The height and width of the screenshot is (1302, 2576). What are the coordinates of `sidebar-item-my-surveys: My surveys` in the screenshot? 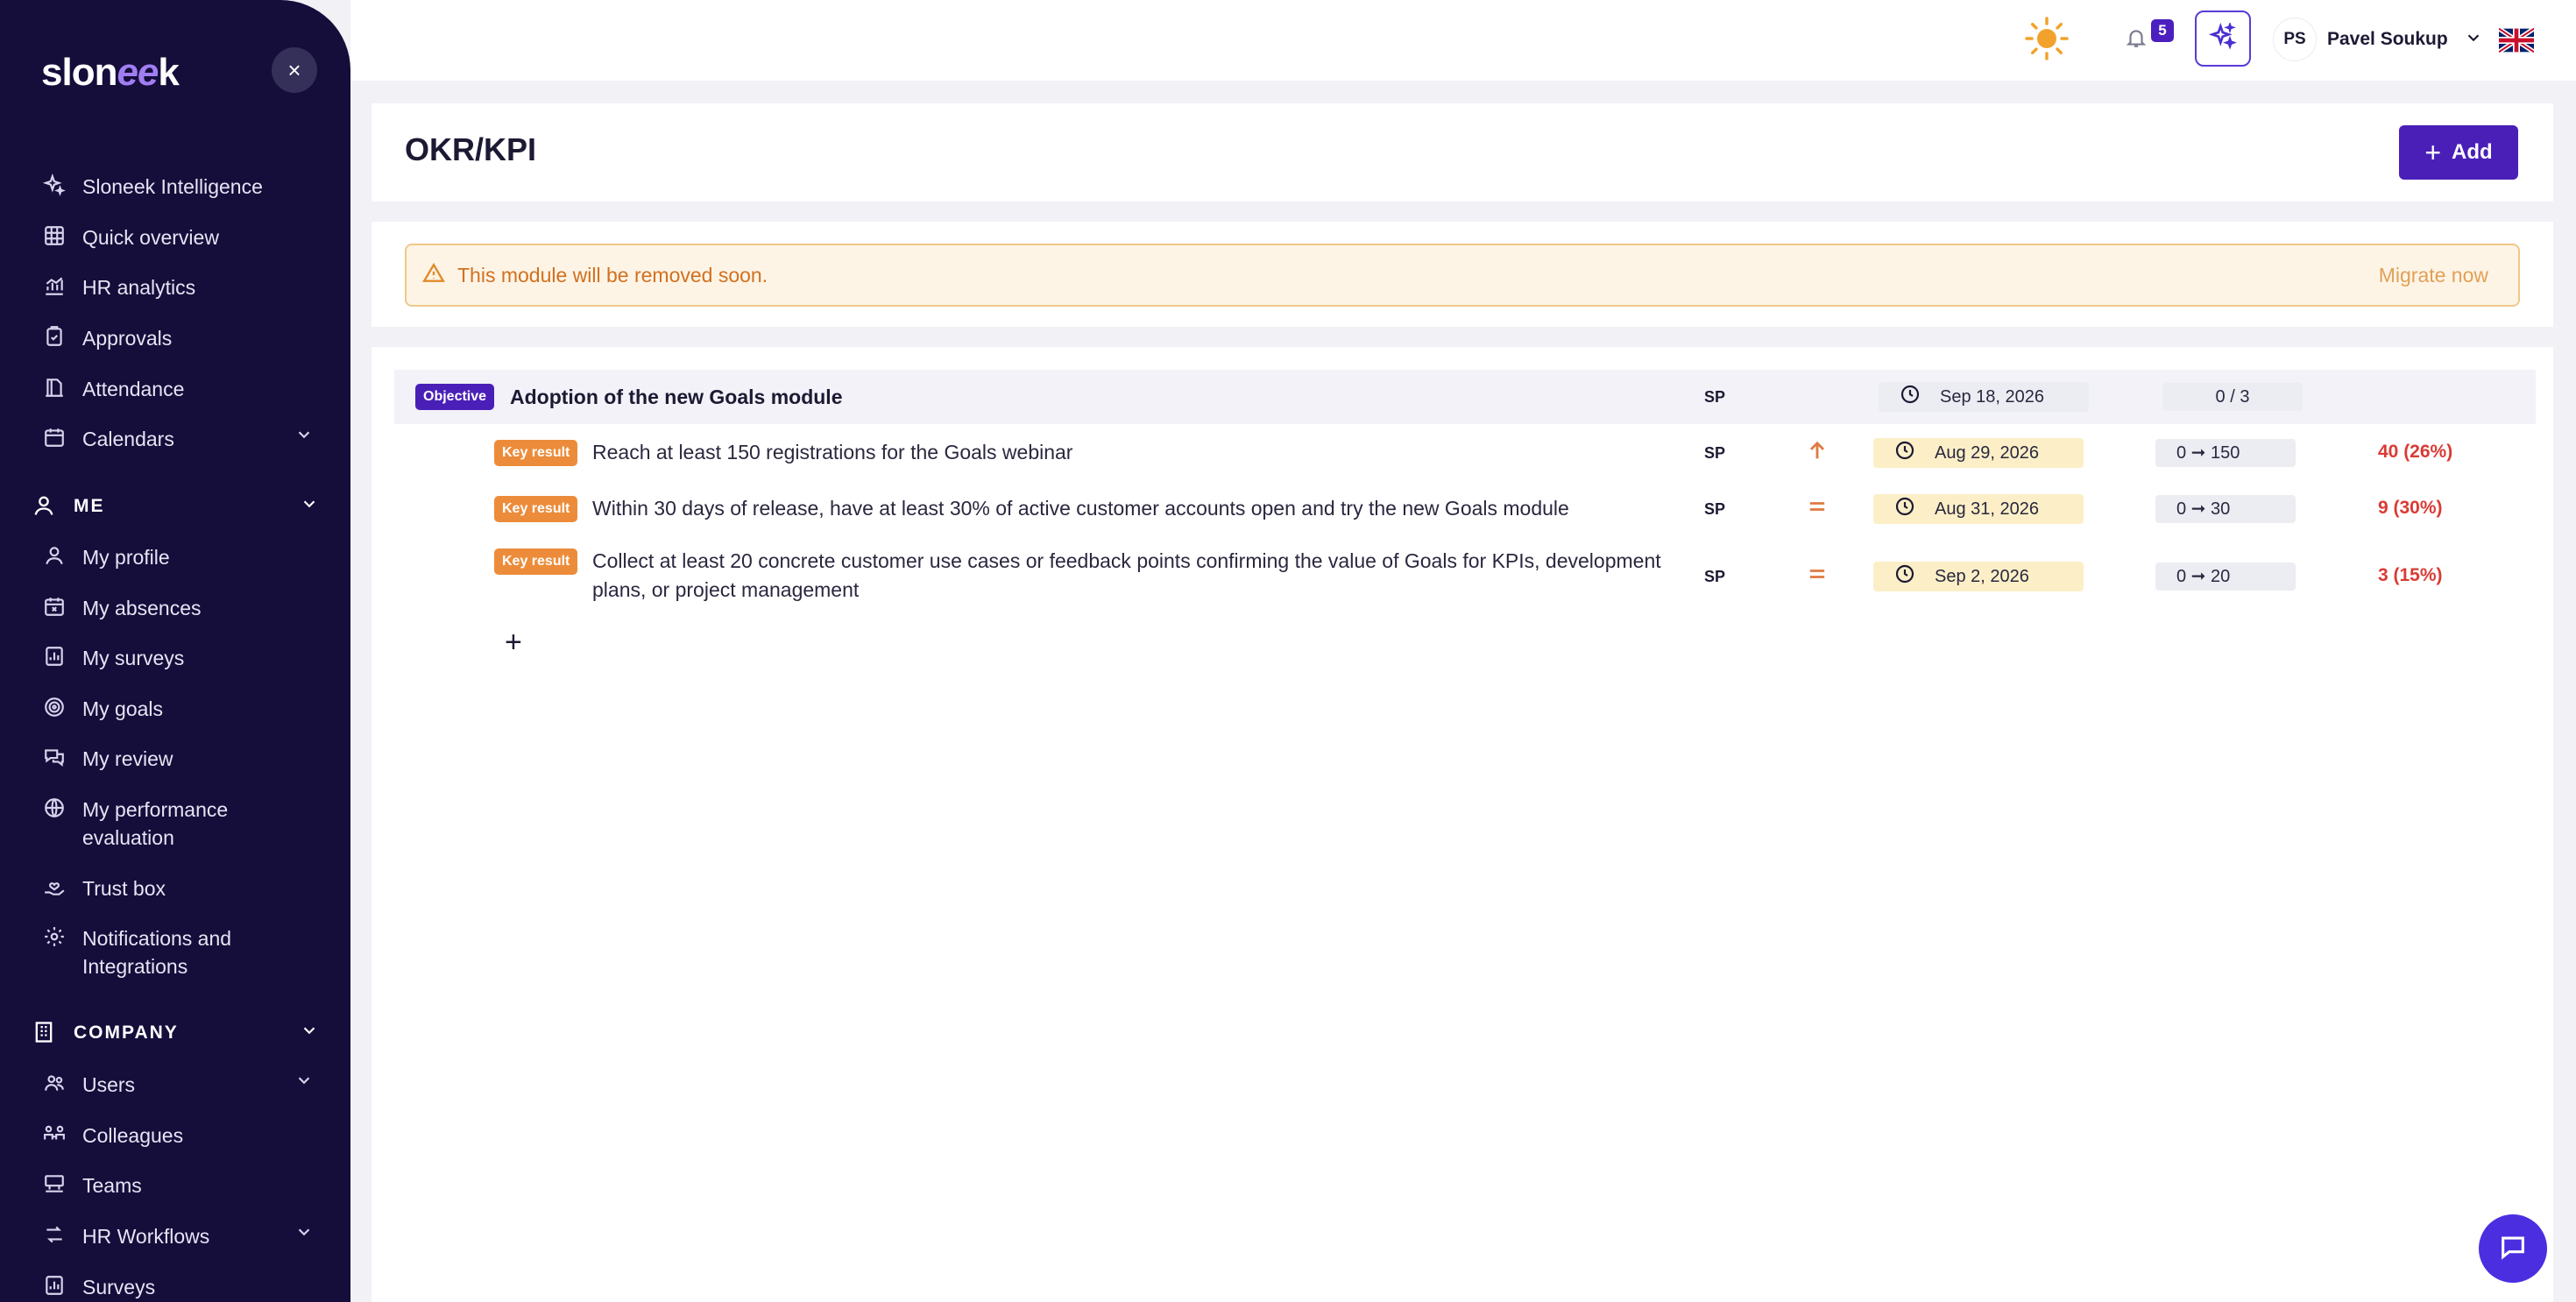 It's located at (178, 658).